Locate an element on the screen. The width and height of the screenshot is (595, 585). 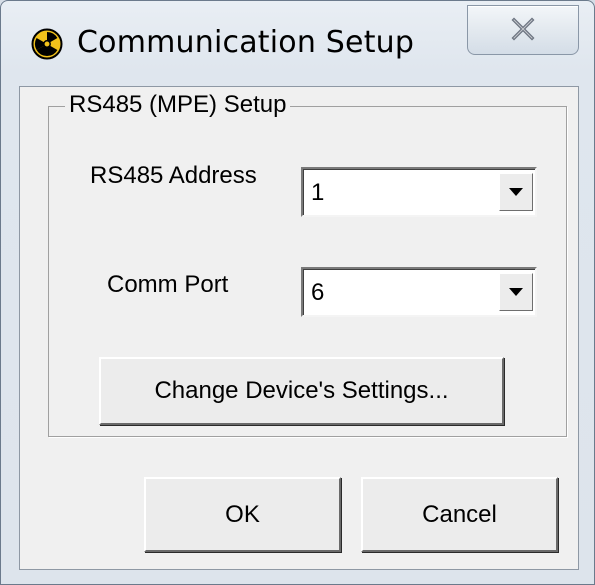
rs485-address-label: RS485 Address is located at coordinates (173, 175).